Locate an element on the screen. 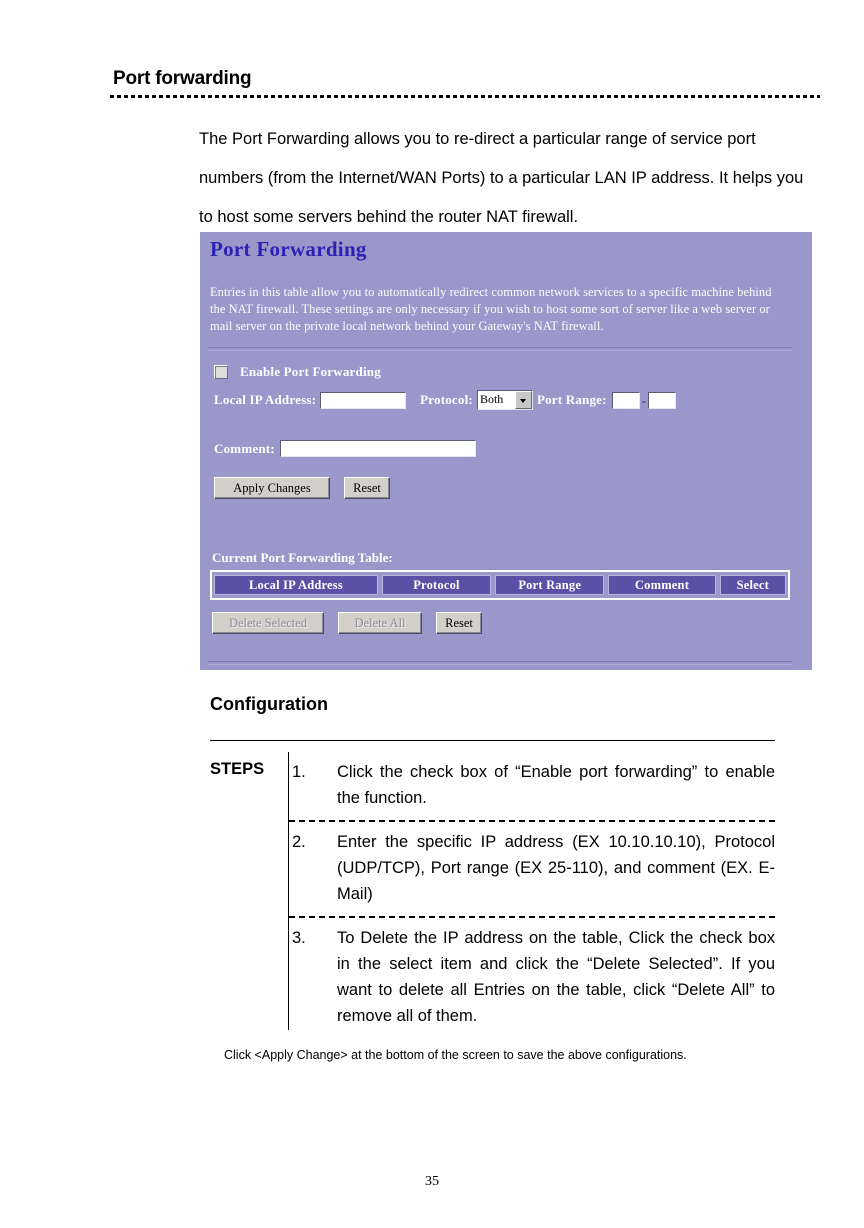  comment-row: Comment: is located at coordinates (345, 448).